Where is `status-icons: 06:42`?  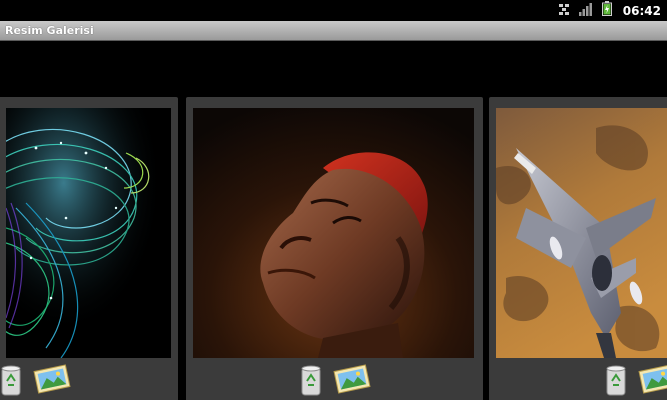
status-icons: 06:42 is located at coordinates (609, 10).